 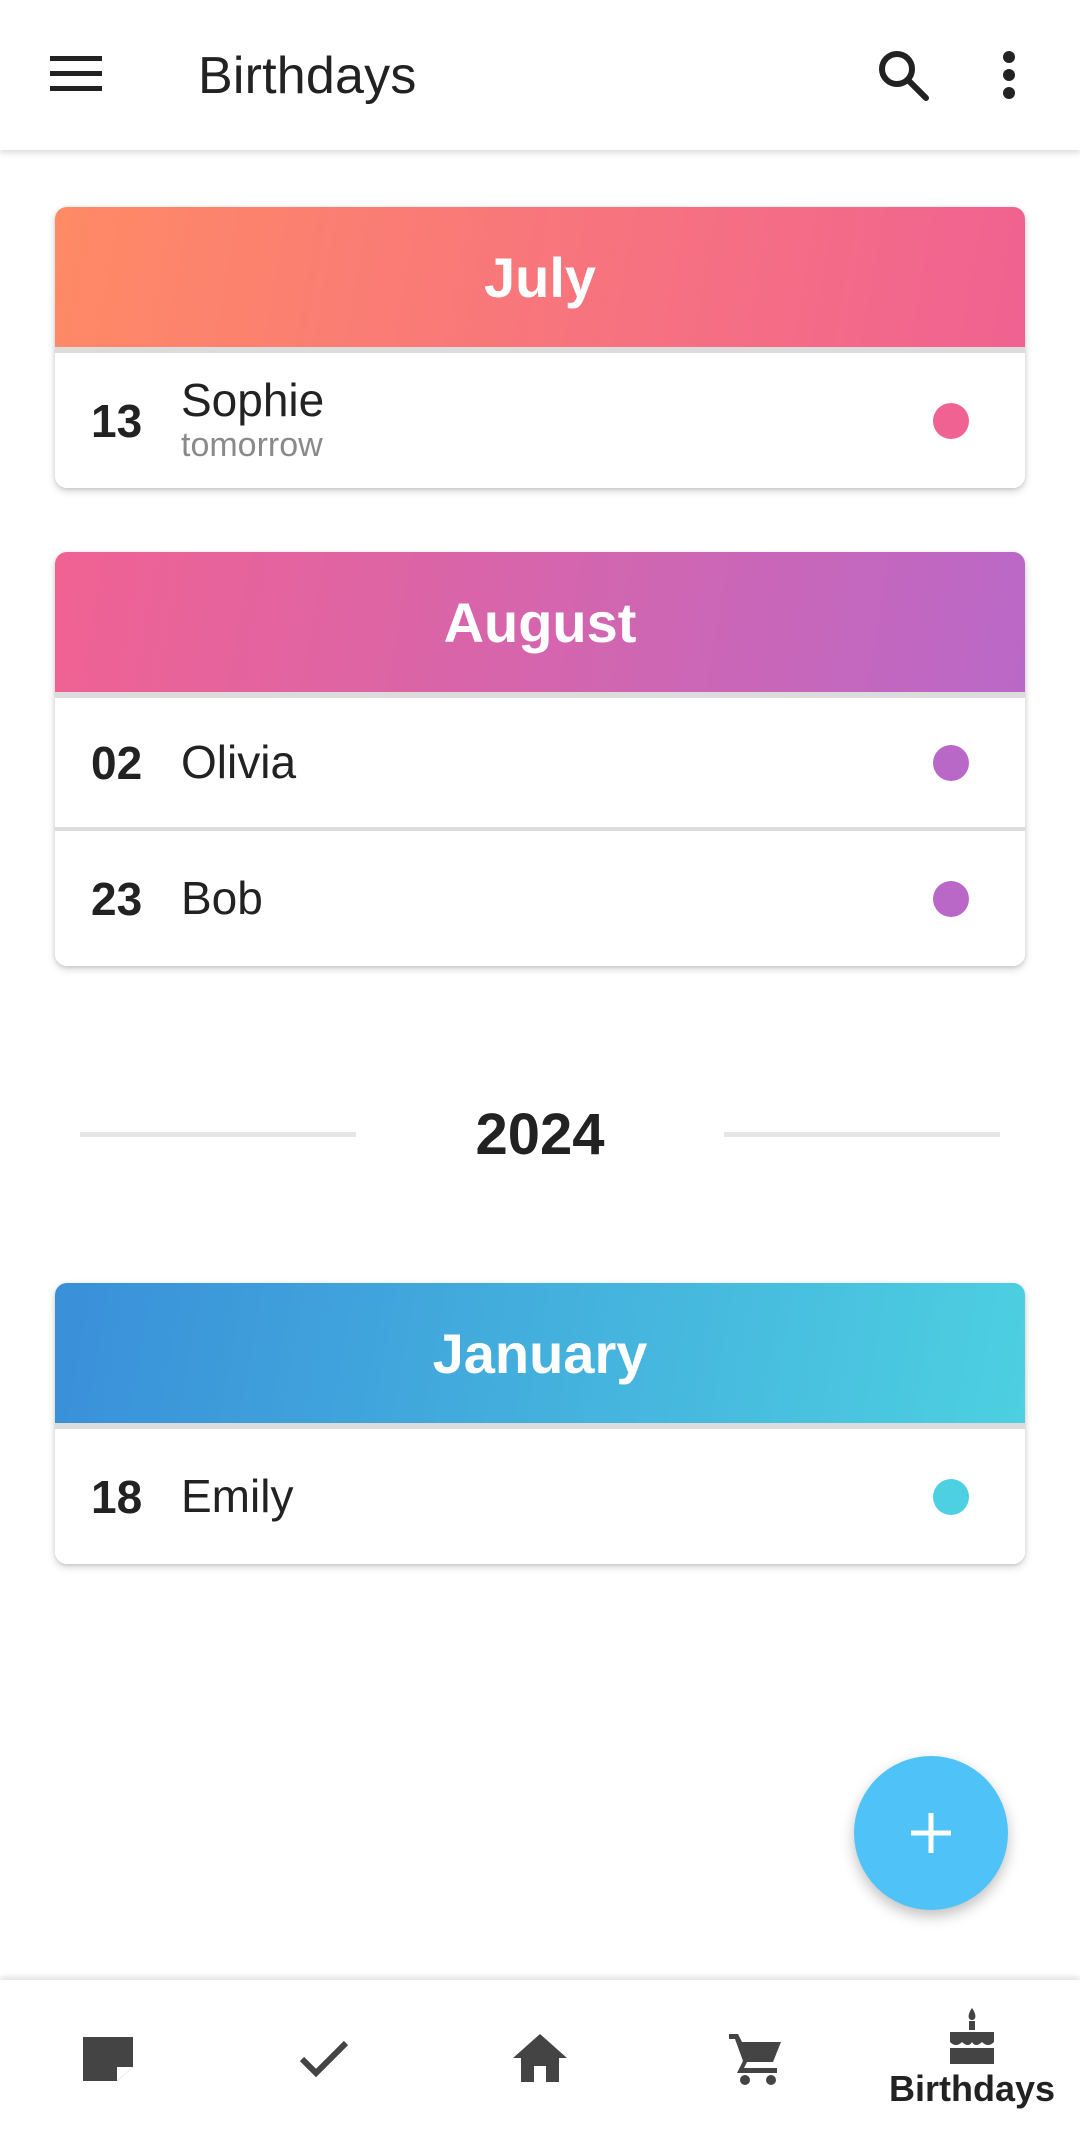 I want to click on birthday-name: Olivia, so click(x=239, y=762).